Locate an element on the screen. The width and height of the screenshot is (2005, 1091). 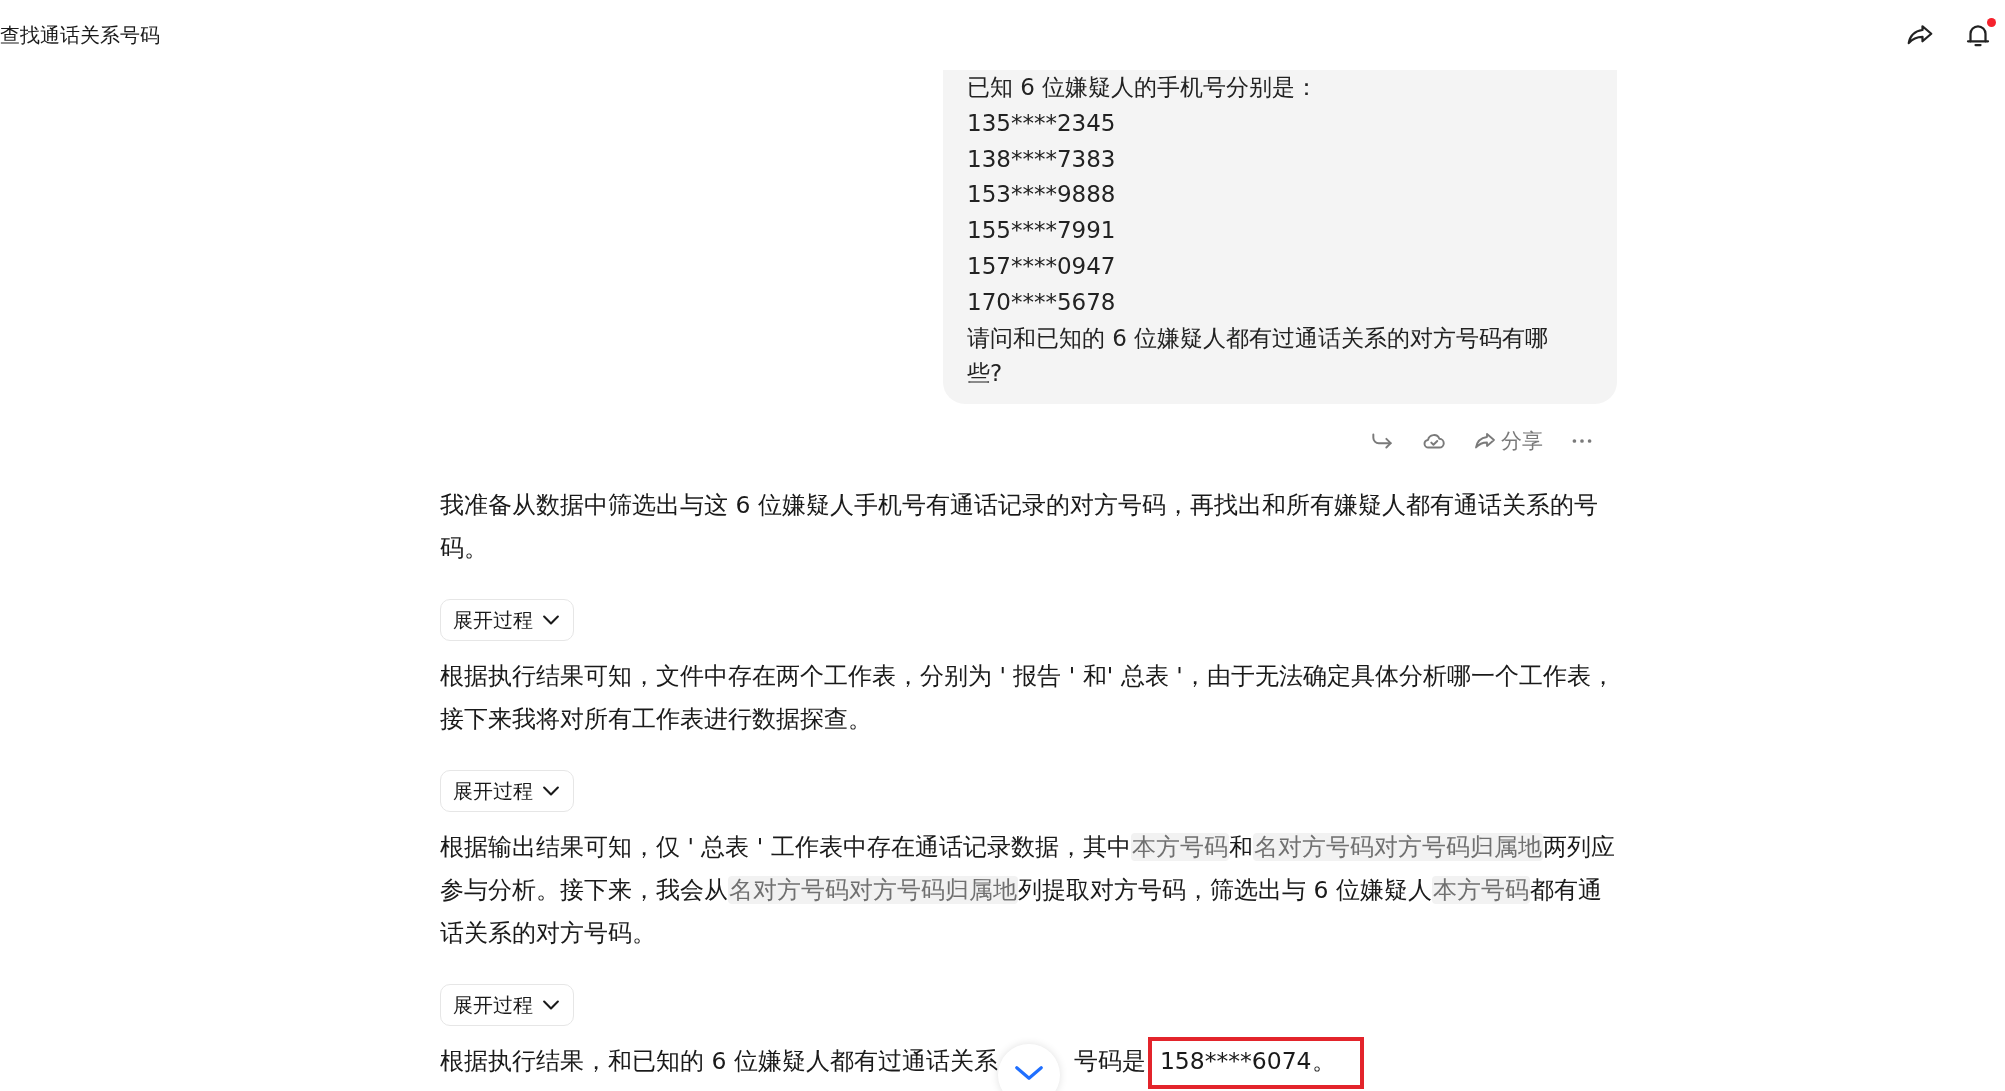
message-line: 153****9888 is located at coordinates (1042, 195).